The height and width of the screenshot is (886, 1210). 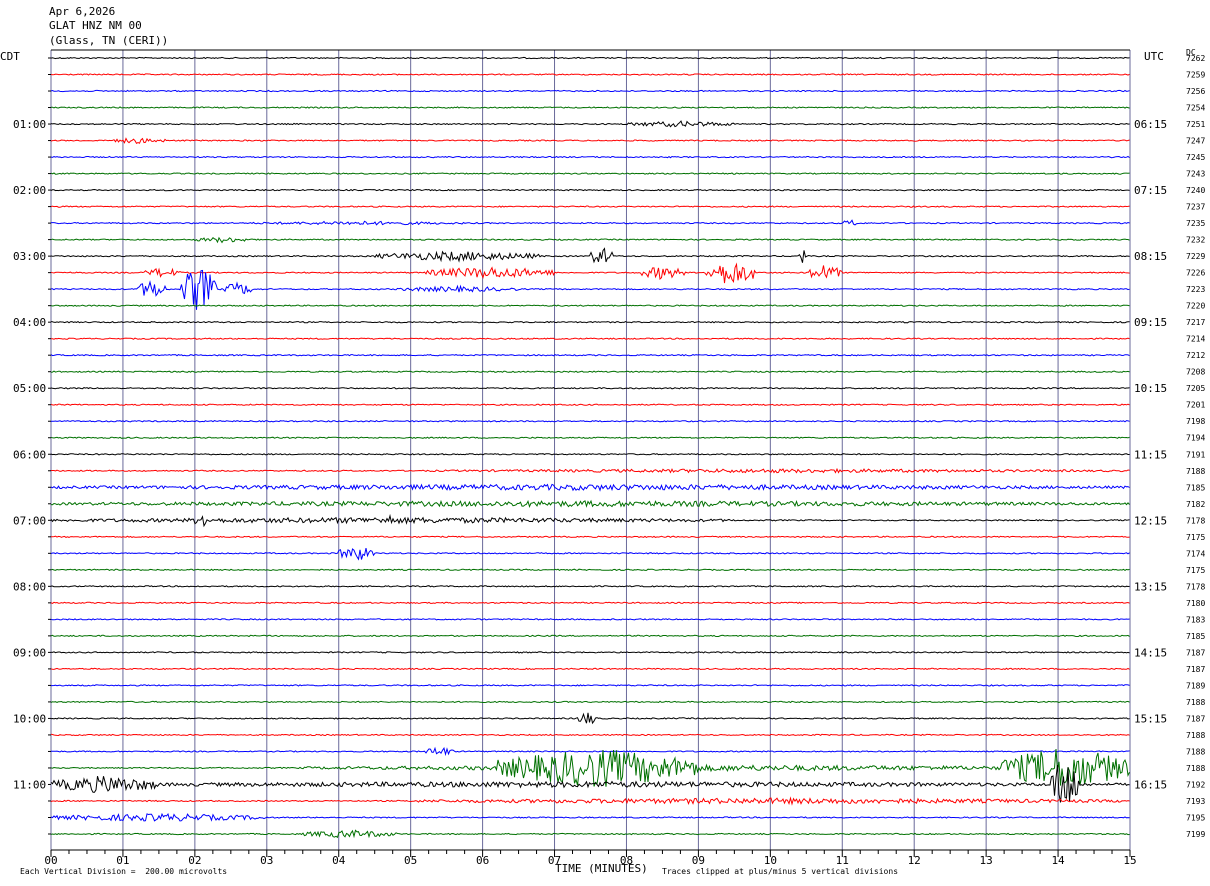 I want to click on left-hour-label: 08:00, so click(x=29, y=586).